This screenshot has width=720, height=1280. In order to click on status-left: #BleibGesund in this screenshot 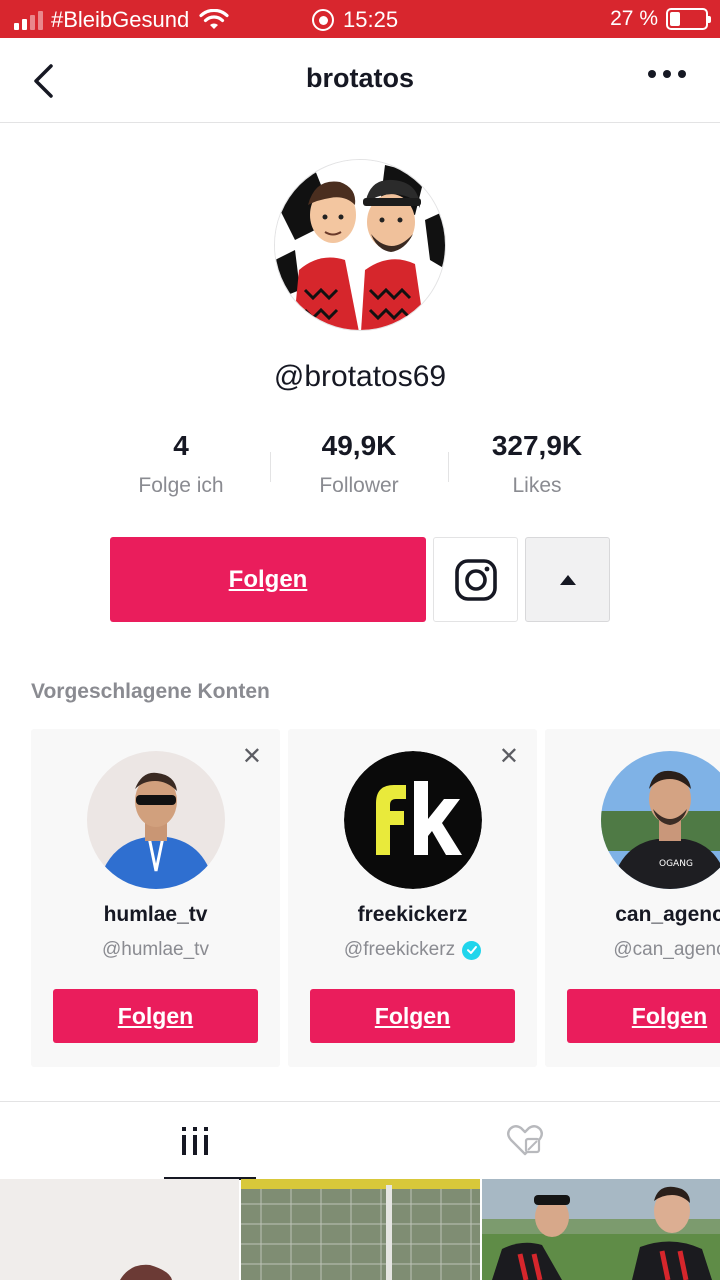, I will do `click(121, 20)`.